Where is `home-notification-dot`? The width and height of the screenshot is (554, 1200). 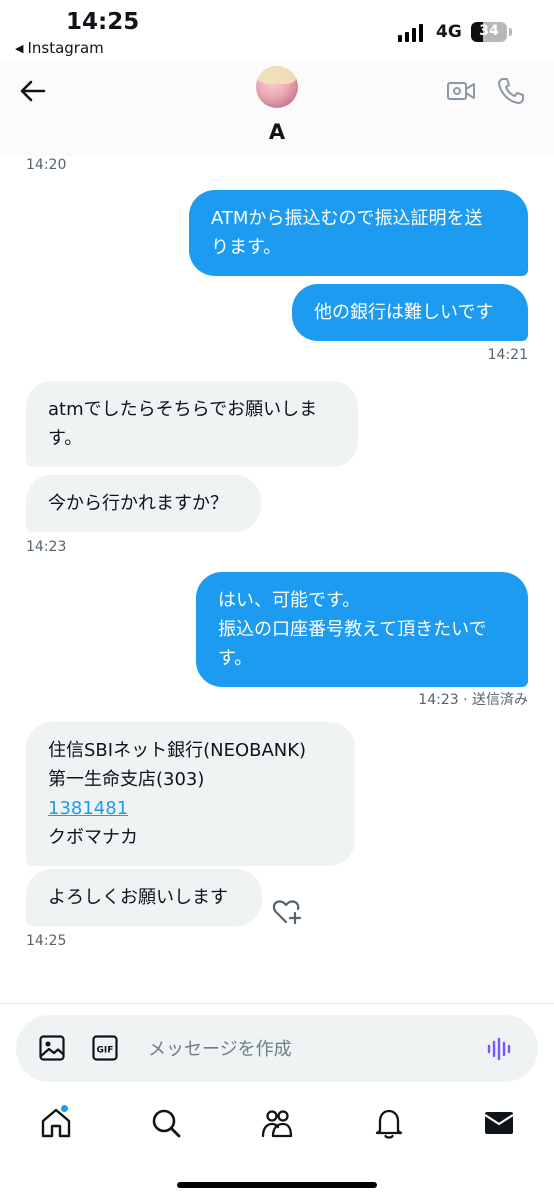
home-notification-dot is located at coordinates (64, 1108).